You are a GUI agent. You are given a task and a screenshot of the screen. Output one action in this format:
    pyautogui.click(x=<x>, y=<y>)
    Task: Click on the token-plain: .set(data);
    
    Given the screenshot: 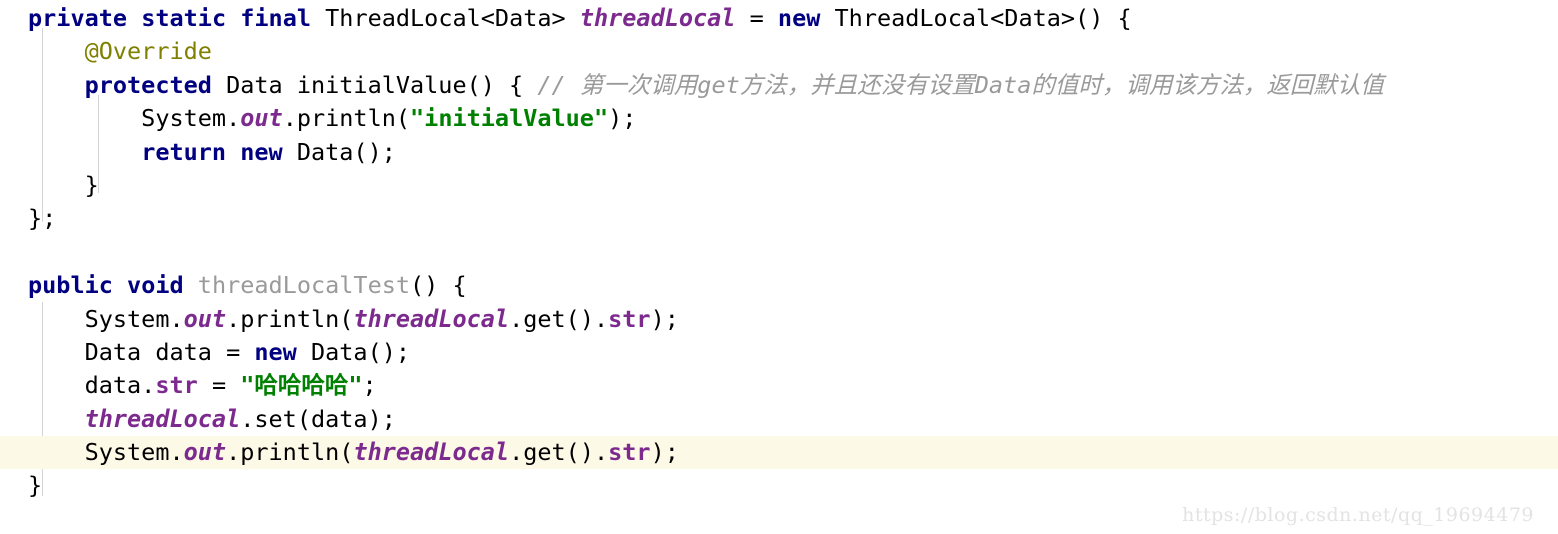 What is the action you would take?
    pyautogui.click(x=318, y=418)
    